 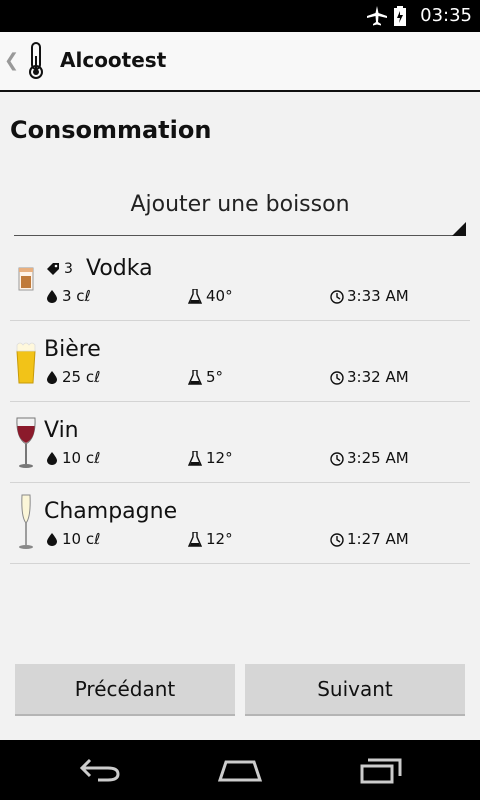 What do you see at coordinates (26, 442) in the screenshot?
I see `wine-glass-icon` at bounding box center [26, 442].